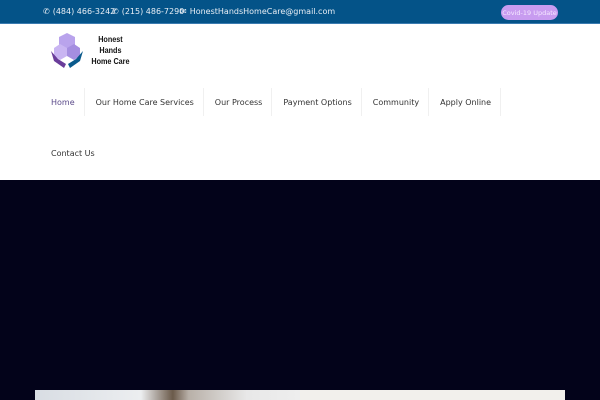 The image size is (600, 400). I want to click on phone-2: ✆ (215) 486-7290, so click(148, 11).